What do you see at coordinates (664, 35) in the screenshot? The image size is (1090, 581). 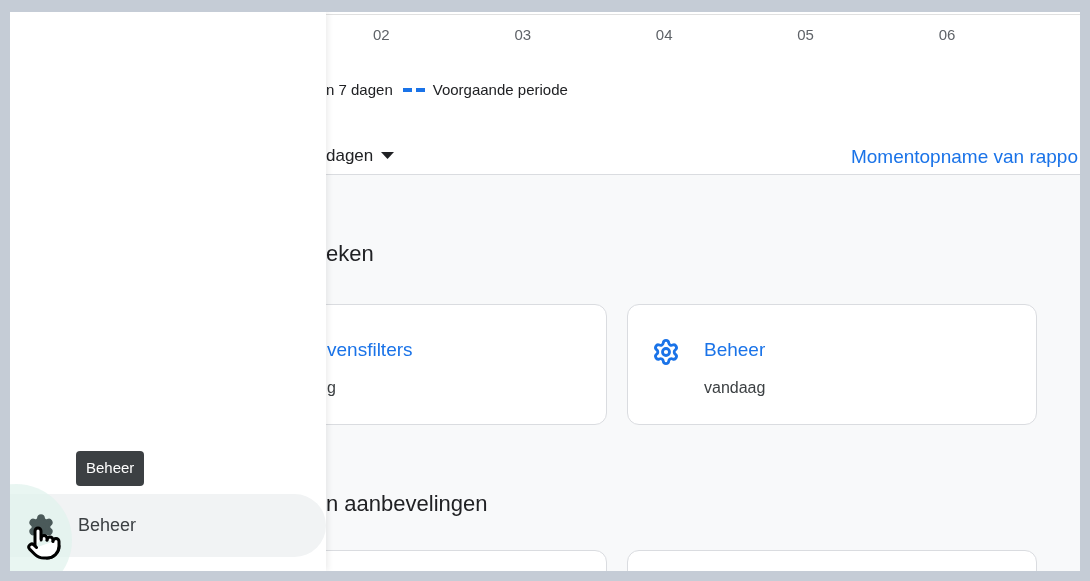 I see `axis-tick-label: 04` at bounding box center [664, 35].